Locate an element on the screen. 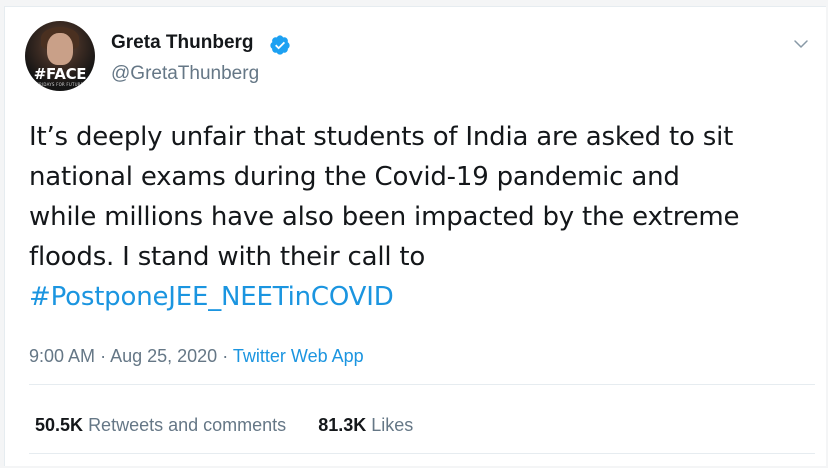  retweets-count: 50.5K is located at coordinates (59, 425).